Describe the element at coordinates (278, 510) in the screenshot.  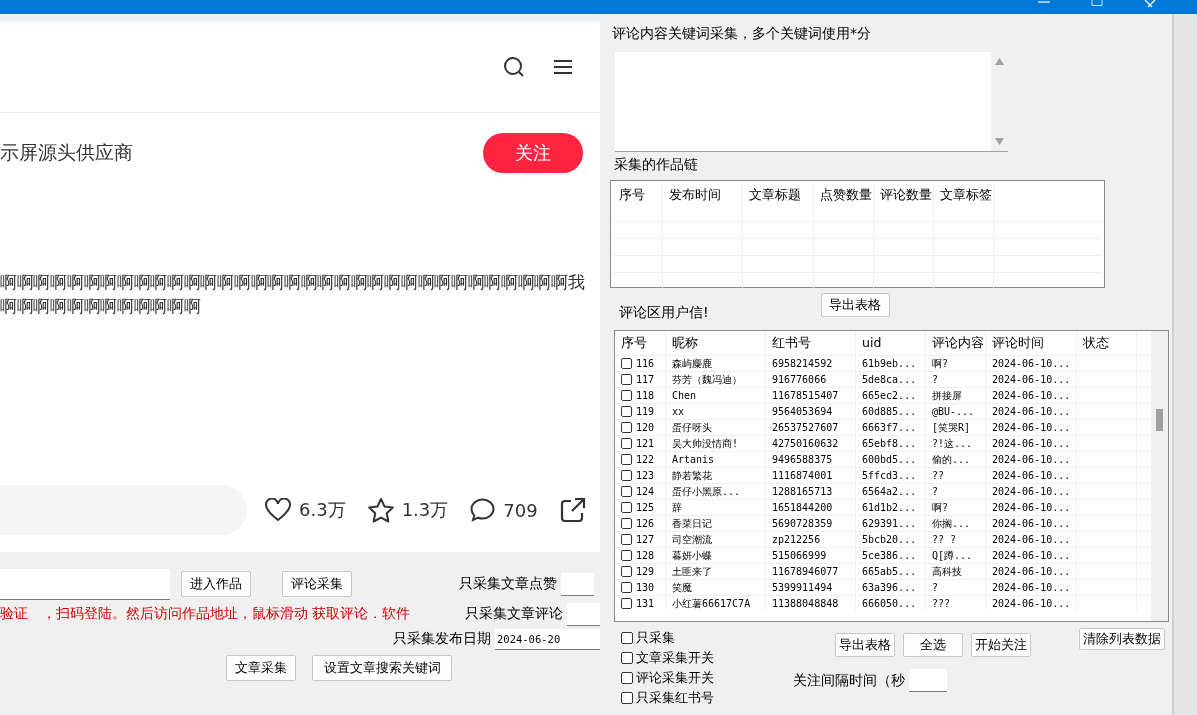
I see `heart-icon` at that location.